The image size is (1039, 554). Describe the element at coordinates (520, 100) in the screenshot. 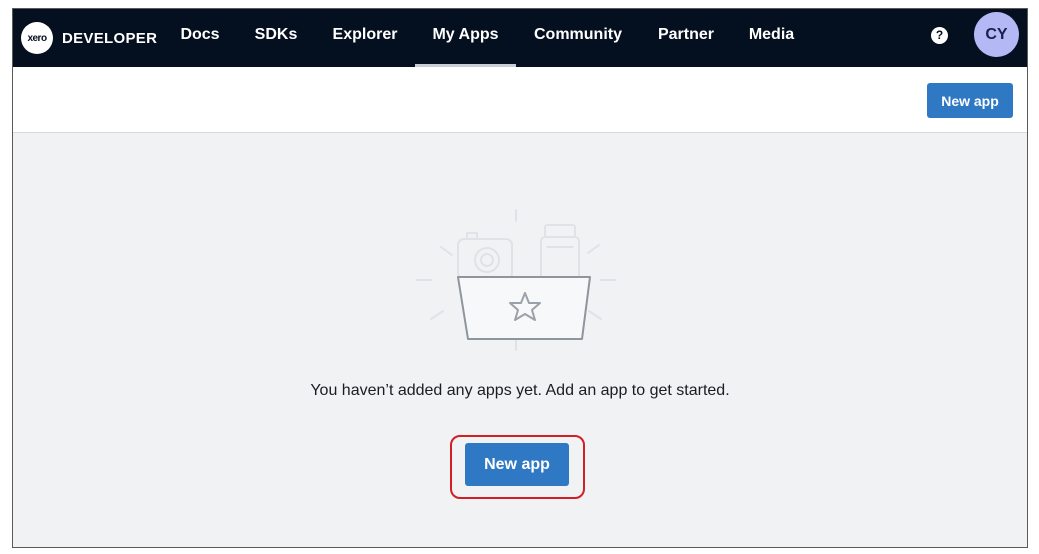

I see `page-header-bar: New app` at that location.